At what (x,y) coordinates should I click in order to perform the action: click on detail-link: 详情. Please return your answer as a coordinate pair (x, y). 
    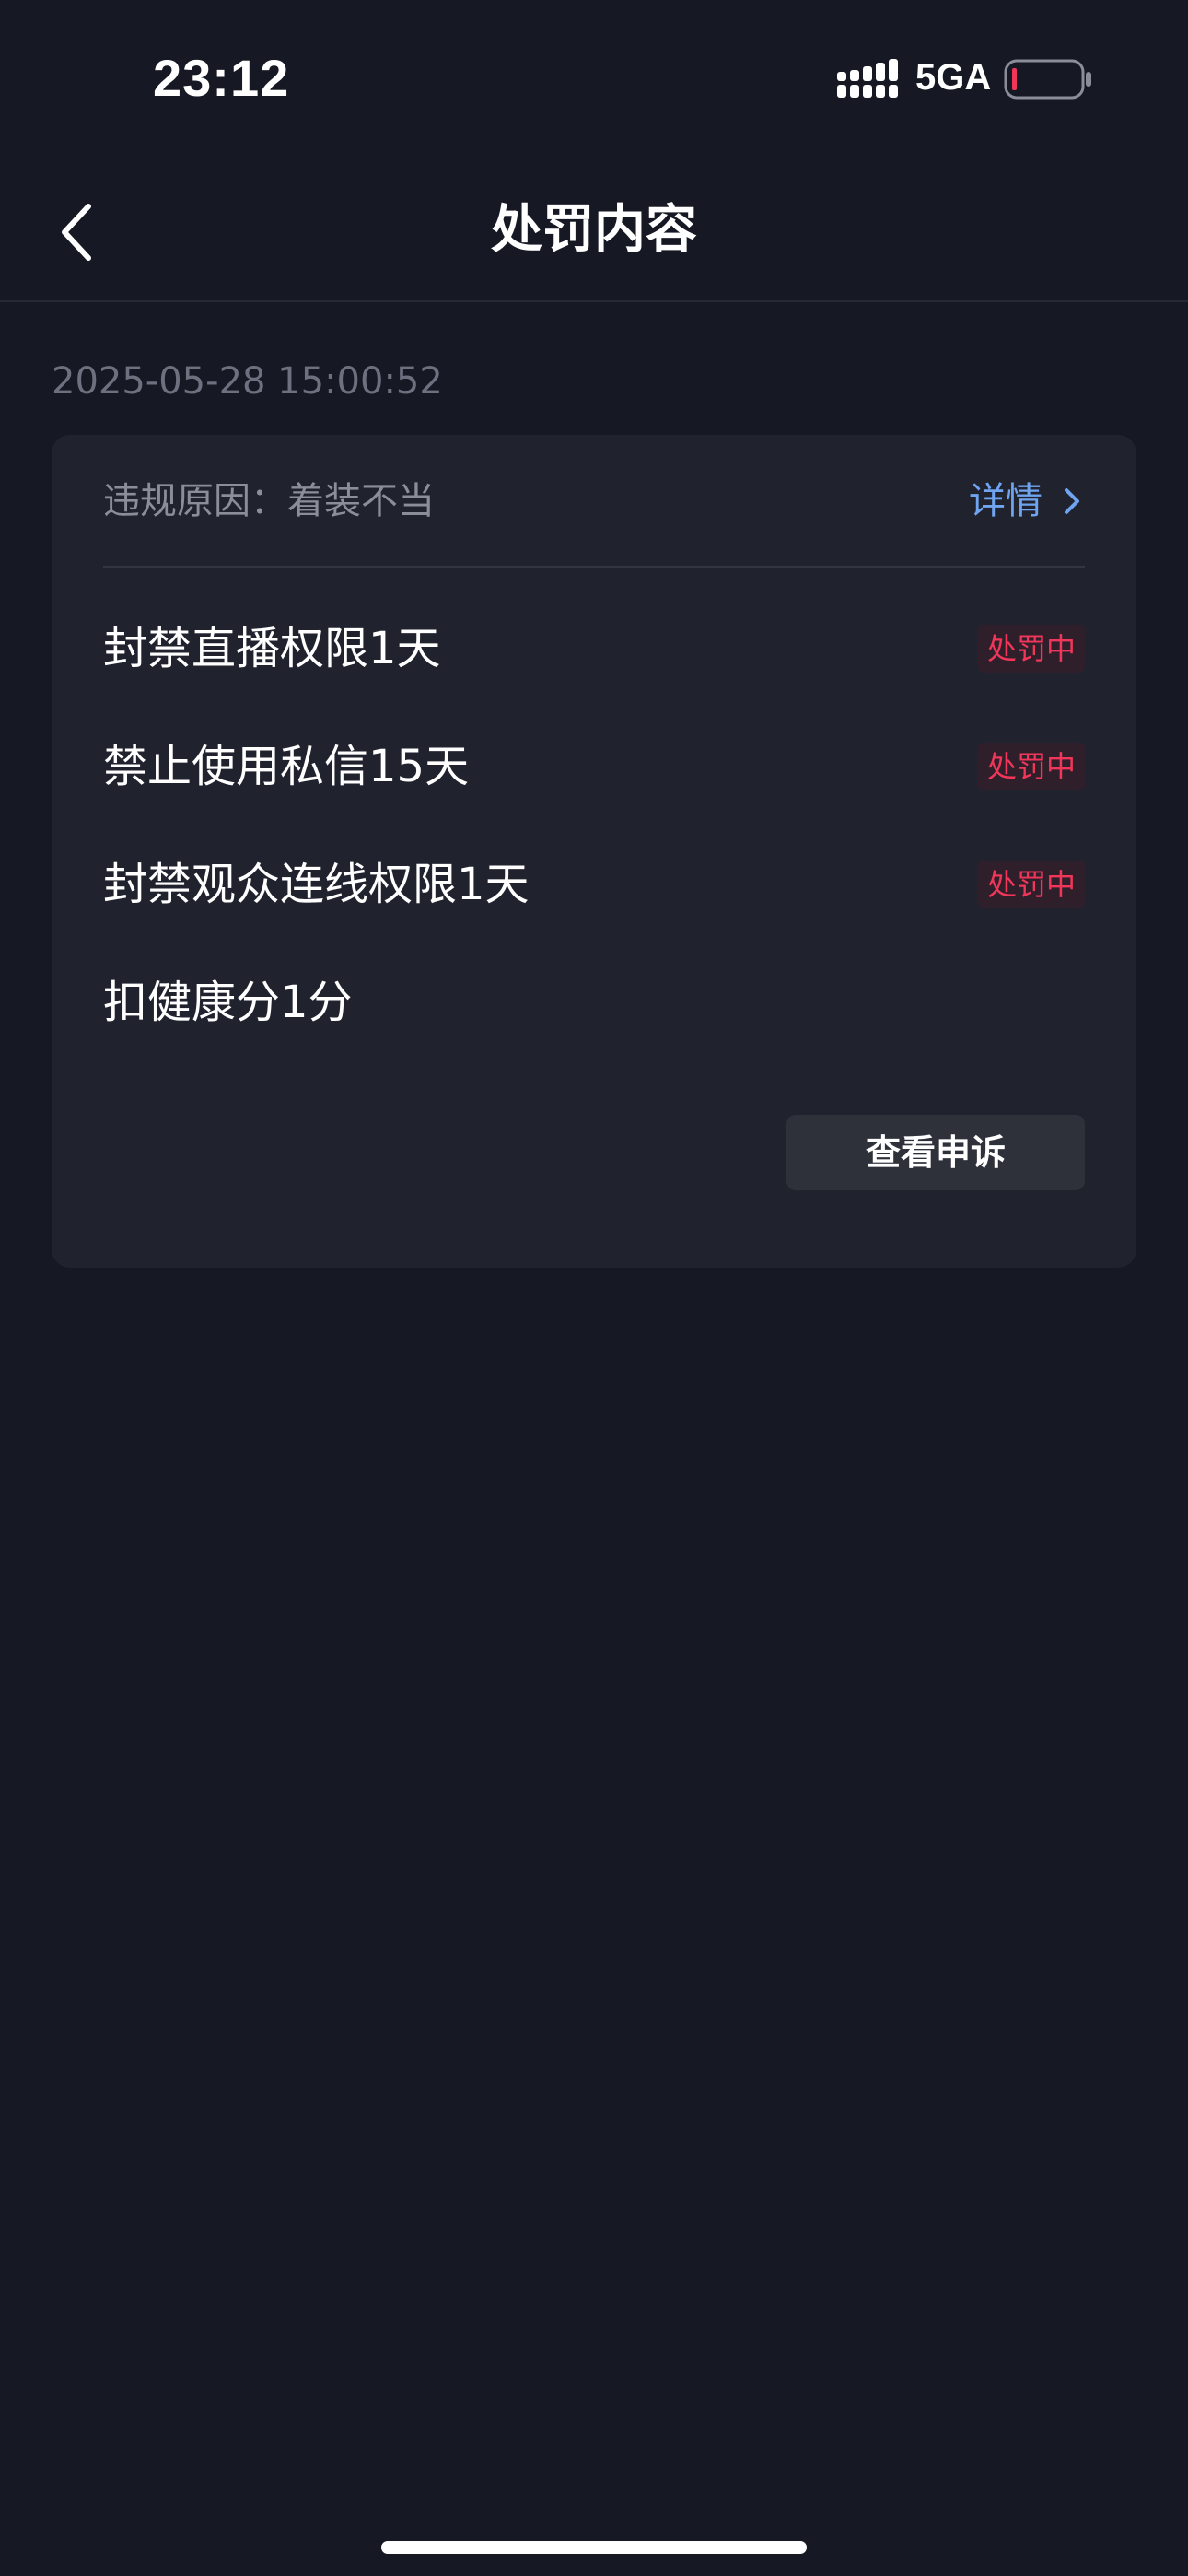
    Looking at the image, I should click on (1027, 501).